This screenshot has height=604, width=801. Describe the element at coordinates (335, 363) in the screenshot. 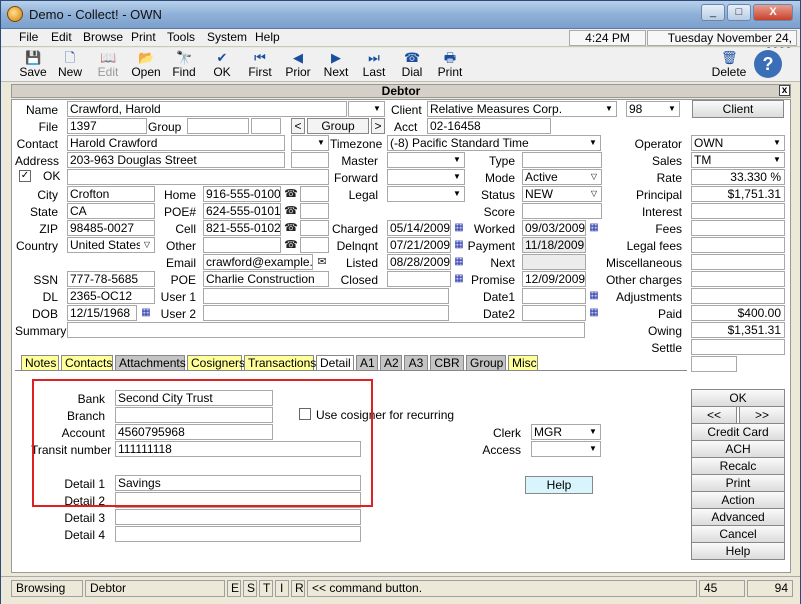

I see `tab-detail: Detail` at that location.